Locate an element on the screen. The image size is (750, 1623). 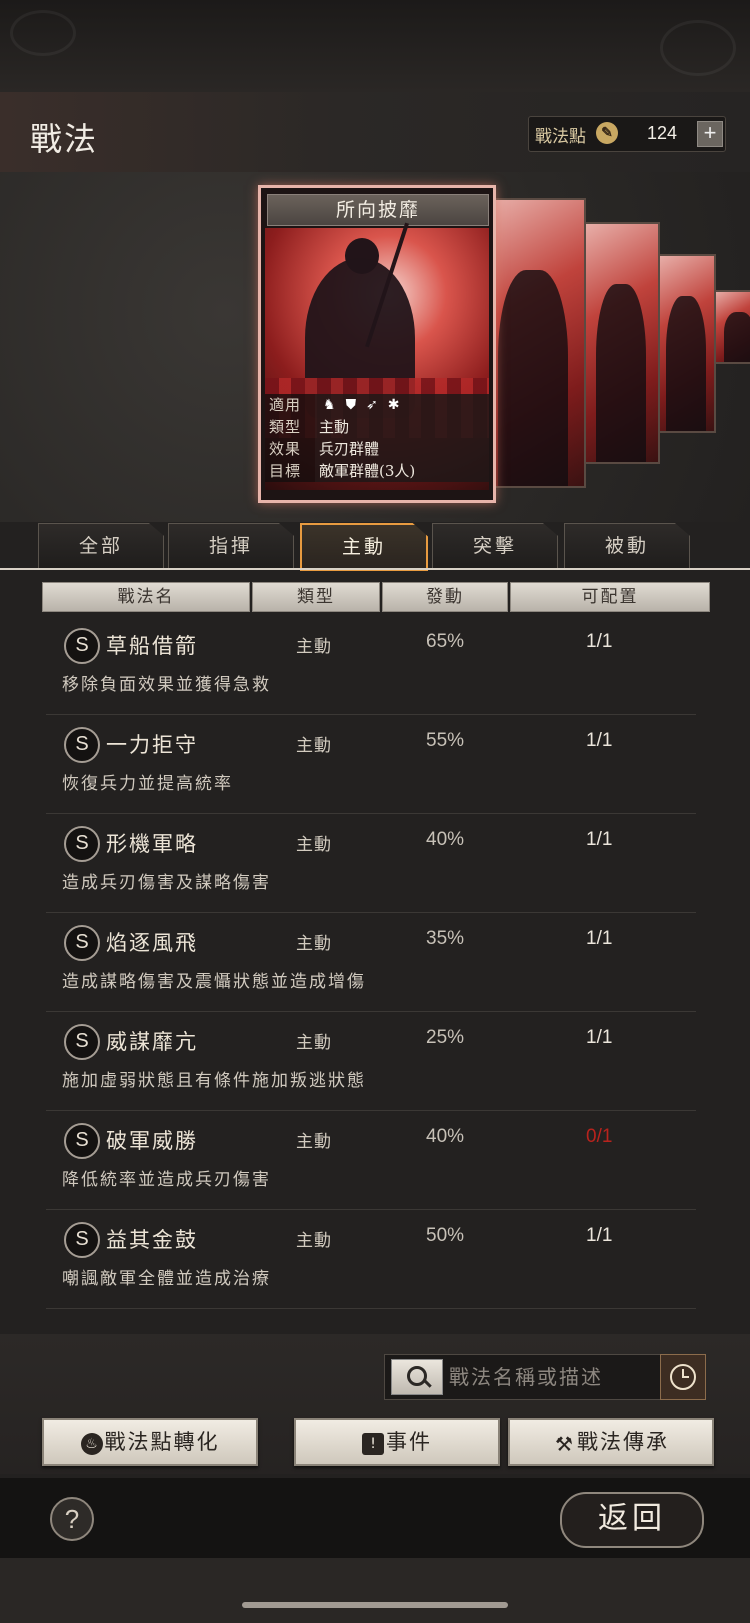
skill-row: S 焰逐風飛 主動 35% 1/1 造成謀略傷害及震懾狀態並造成增傷 is located at coordinates (371, 963).